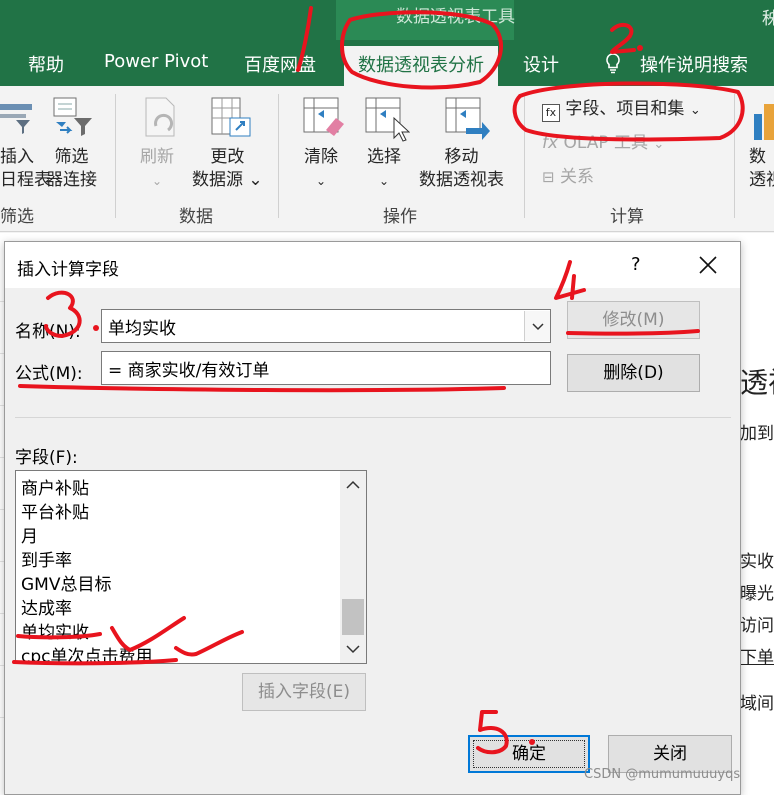 The height and width of the screenshot is (795, 774). I want to click on tell-me-search: 操作说明搜索, so click(694, 64).